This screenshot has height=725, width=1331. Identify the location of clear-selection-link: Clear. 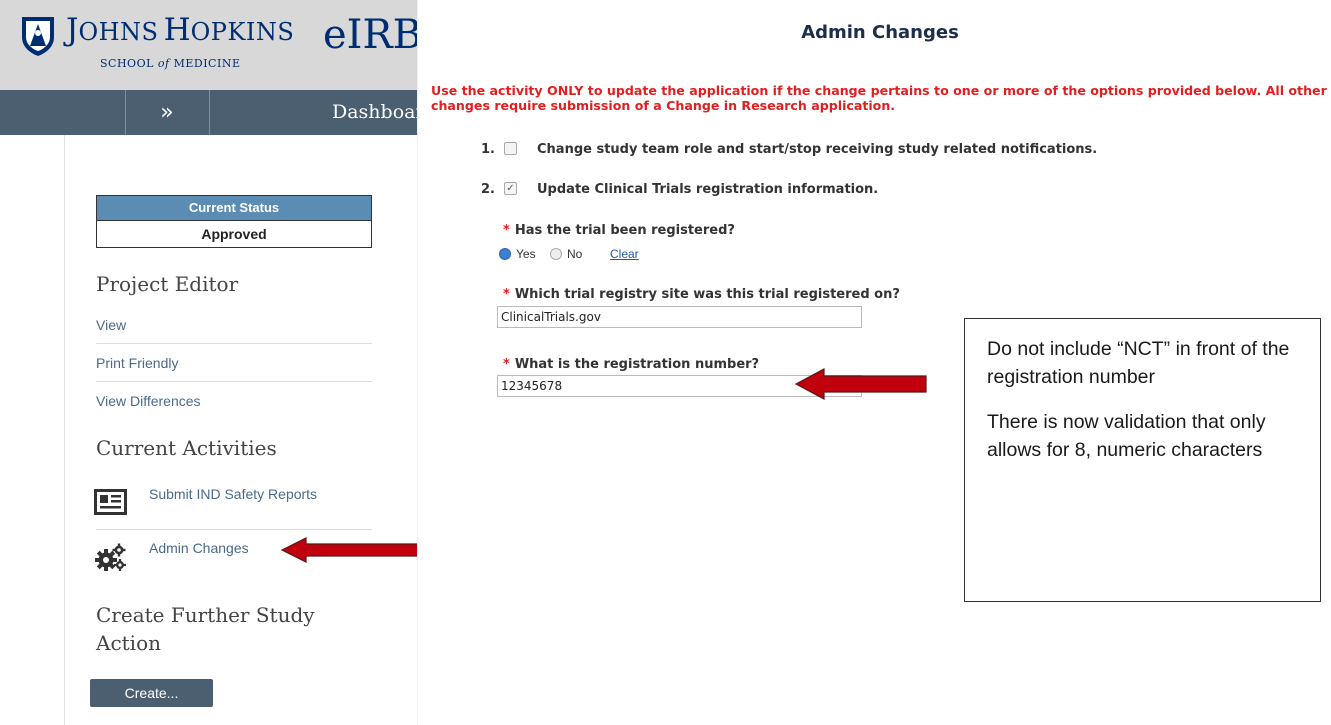
(624, 254).